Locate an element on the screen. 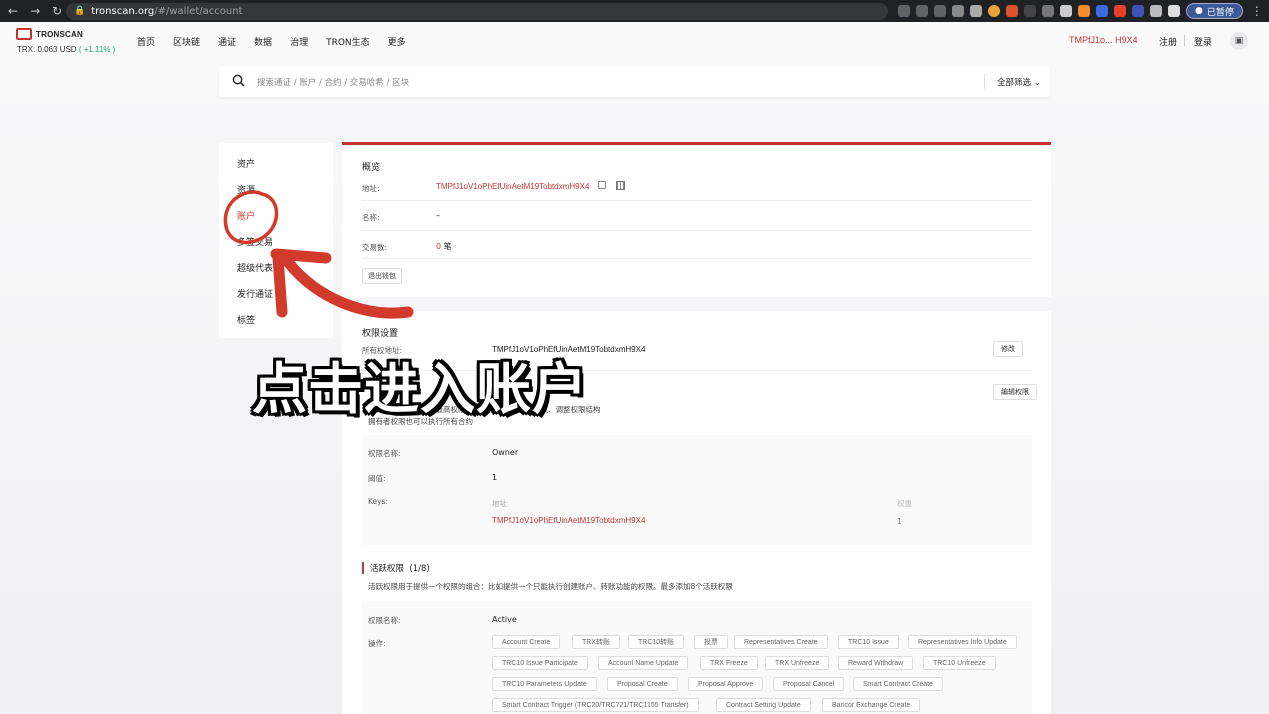 This screenshot has width=1269, height=714. modify-button: 修改 is located at coordinates (1008, 349).